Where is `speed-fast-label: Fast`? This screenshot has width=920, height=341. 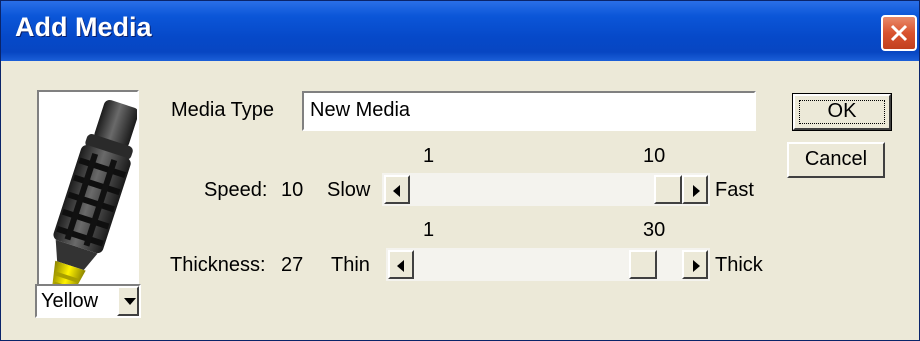 speed-fast-label: Fast is located at coordinates (734, 190).